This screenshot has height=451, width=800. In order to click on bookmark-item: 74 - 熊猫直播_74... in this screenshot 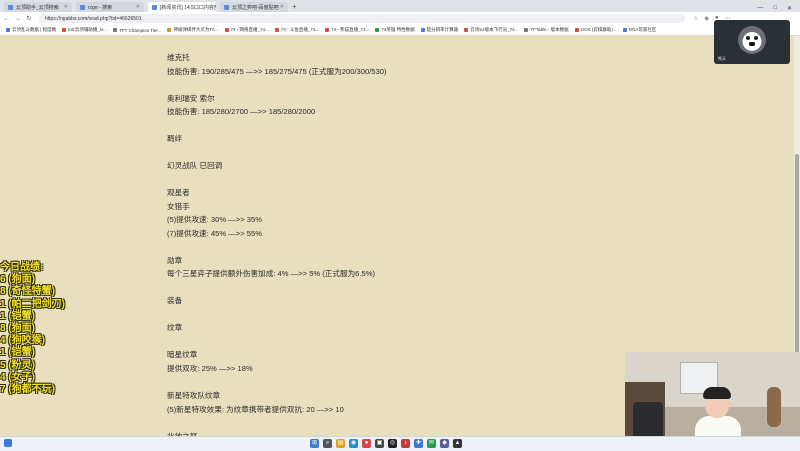, I will do `click(347, 30)`.